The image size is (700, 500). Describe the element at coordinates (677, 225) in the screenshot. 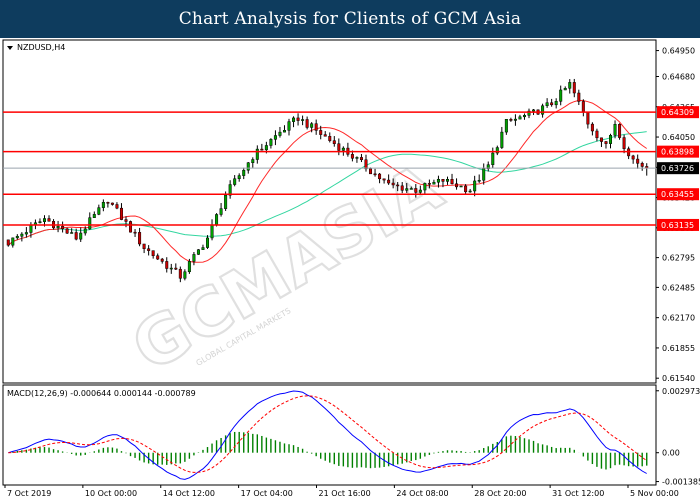

I see `level-label: 0.63135` at that location.